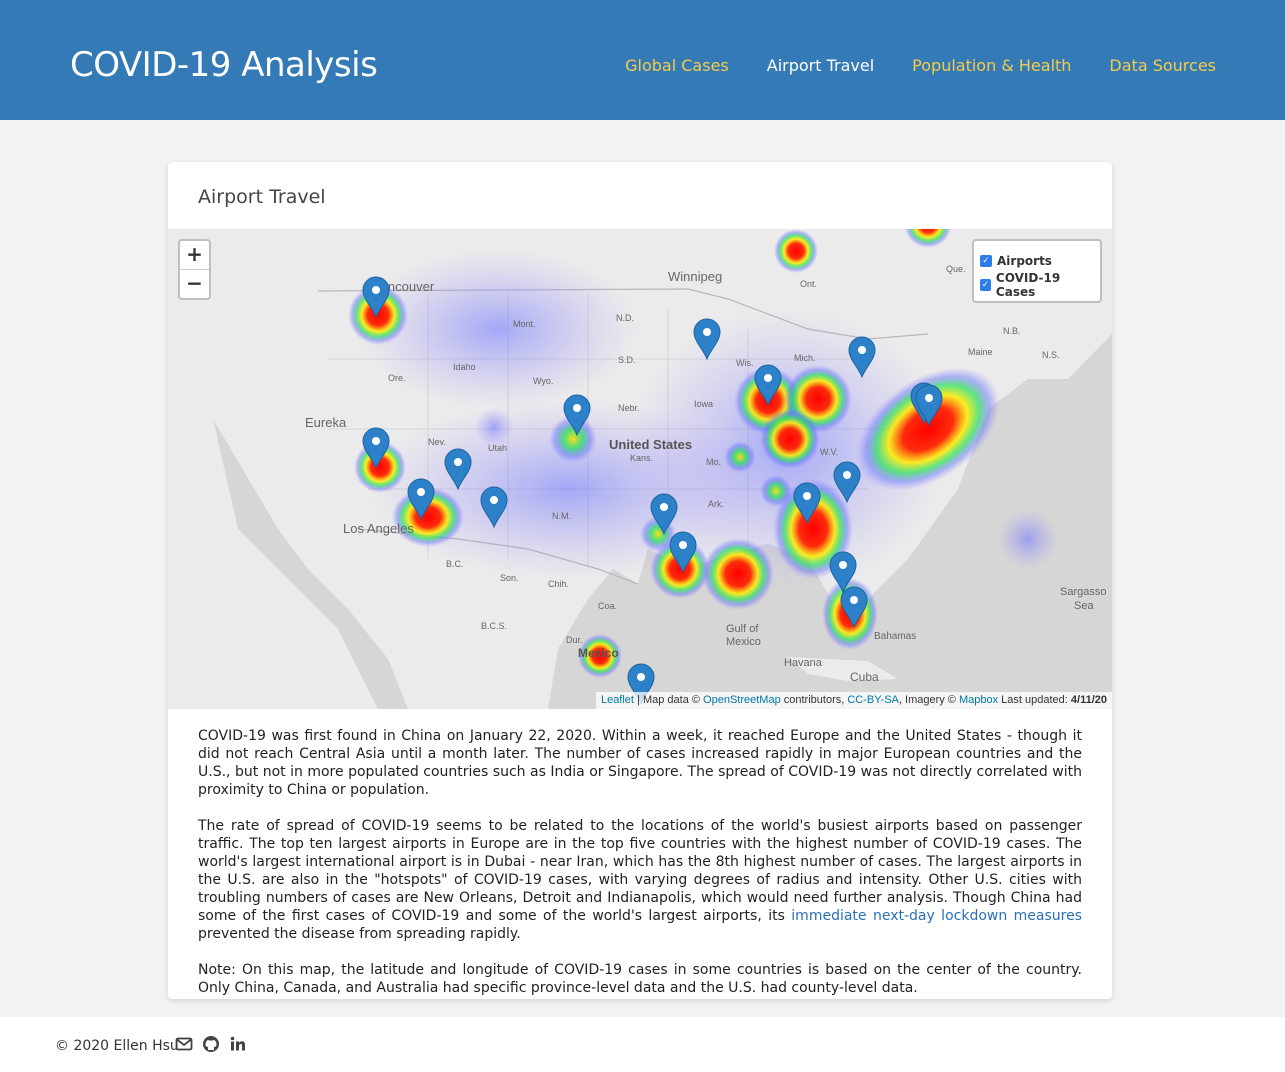 Image resolution: width=1285 pixels, height=1072 pixels. Describe the element at coordinates (820, 65) in the screenshot. I see `nav-airport-travel: Airport Travel` at that location.